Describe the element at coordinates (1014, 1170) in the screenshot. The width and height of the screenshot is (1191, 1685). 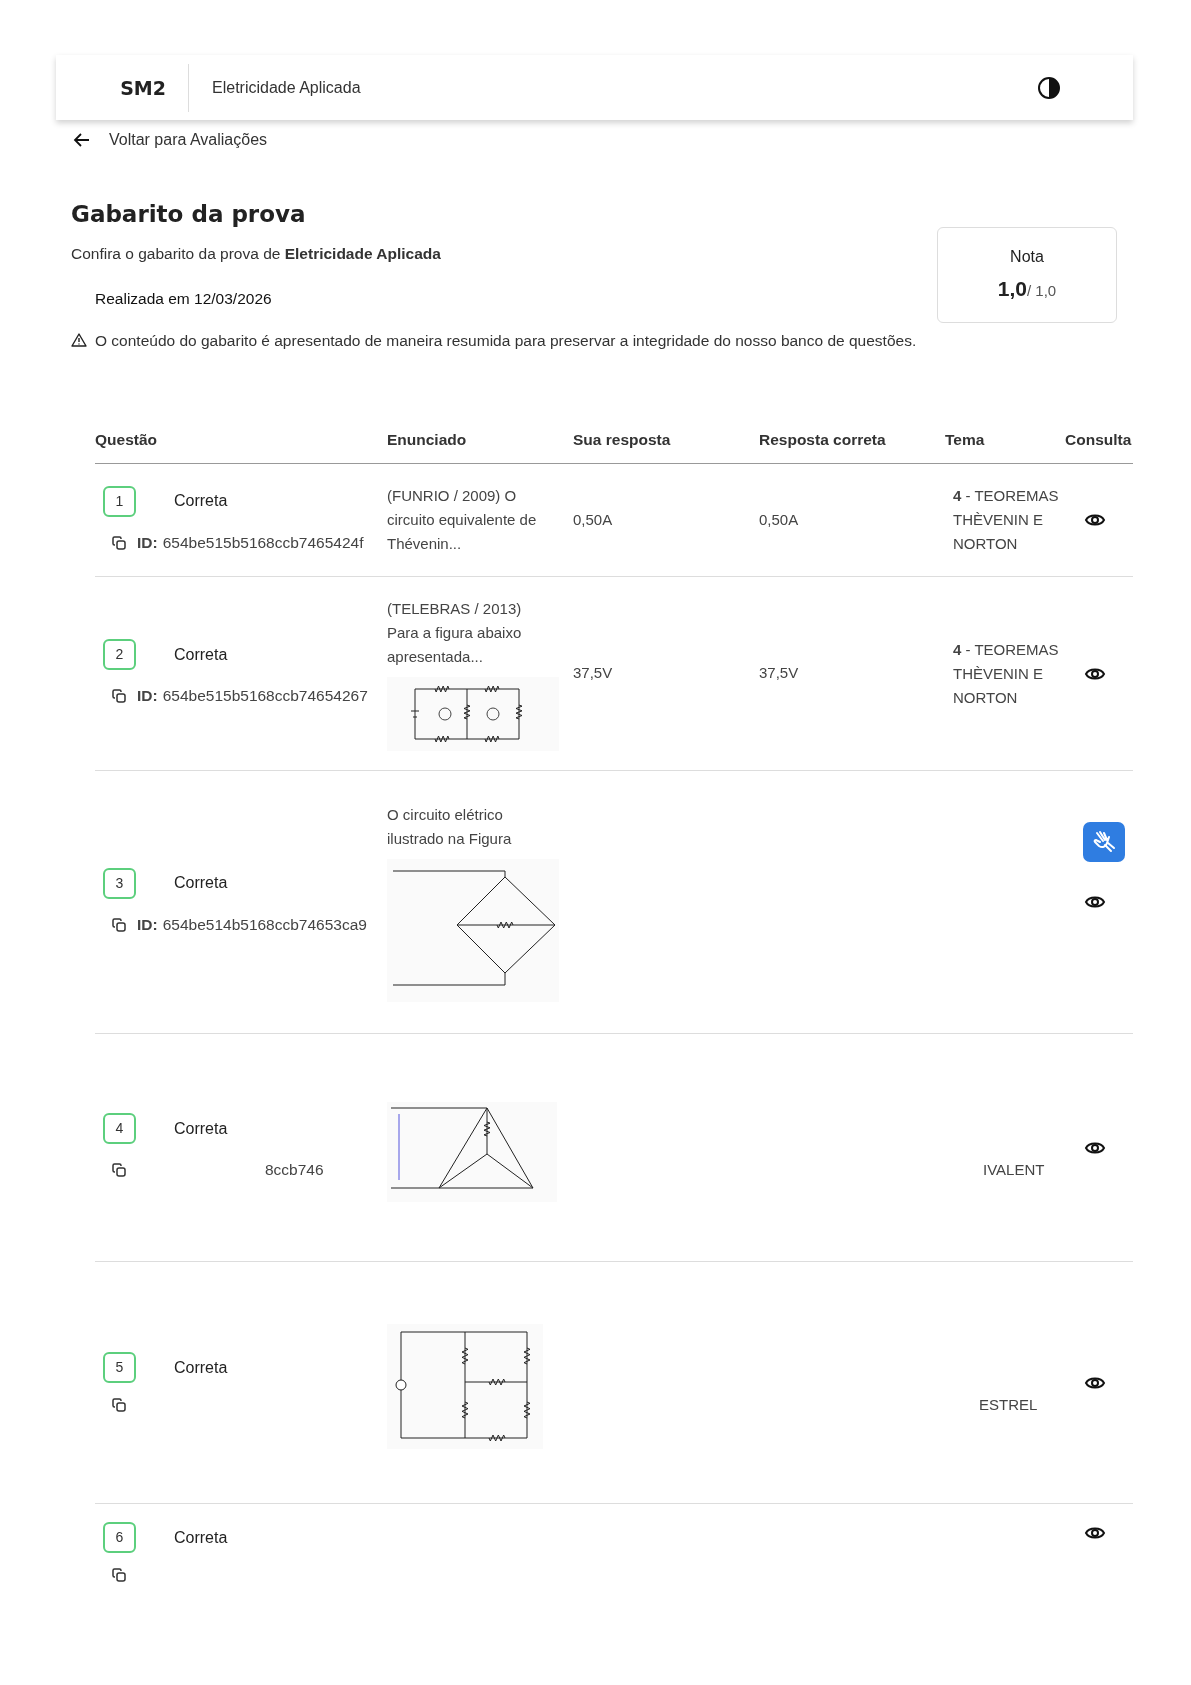
I see `topic-text: IVALENT` at that location.